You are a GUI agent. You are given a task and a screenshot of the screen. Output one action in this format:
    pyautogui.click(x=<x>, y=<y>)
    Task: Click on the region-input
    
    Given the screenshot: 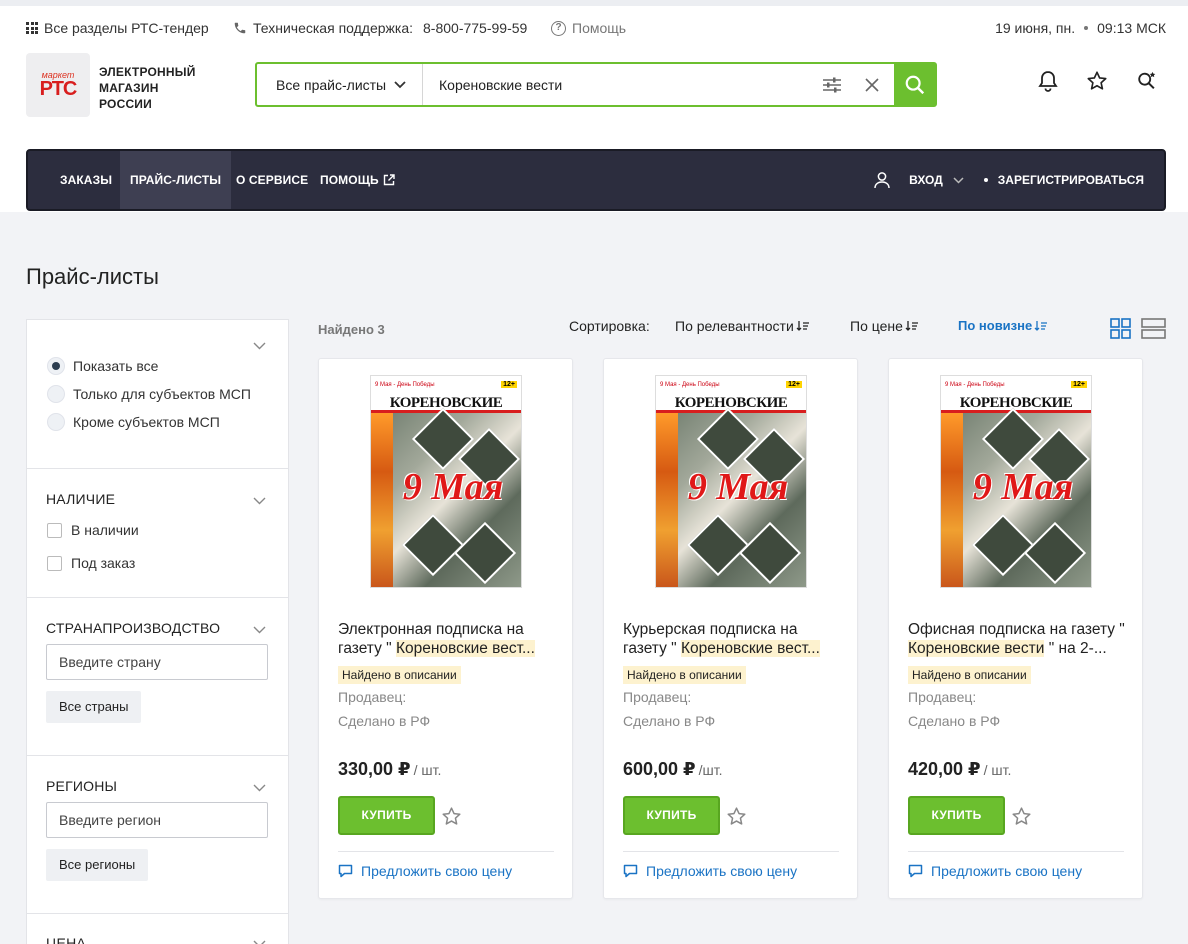 What is the action you would take?
    pyautogui.click(x=157, y=820)
    